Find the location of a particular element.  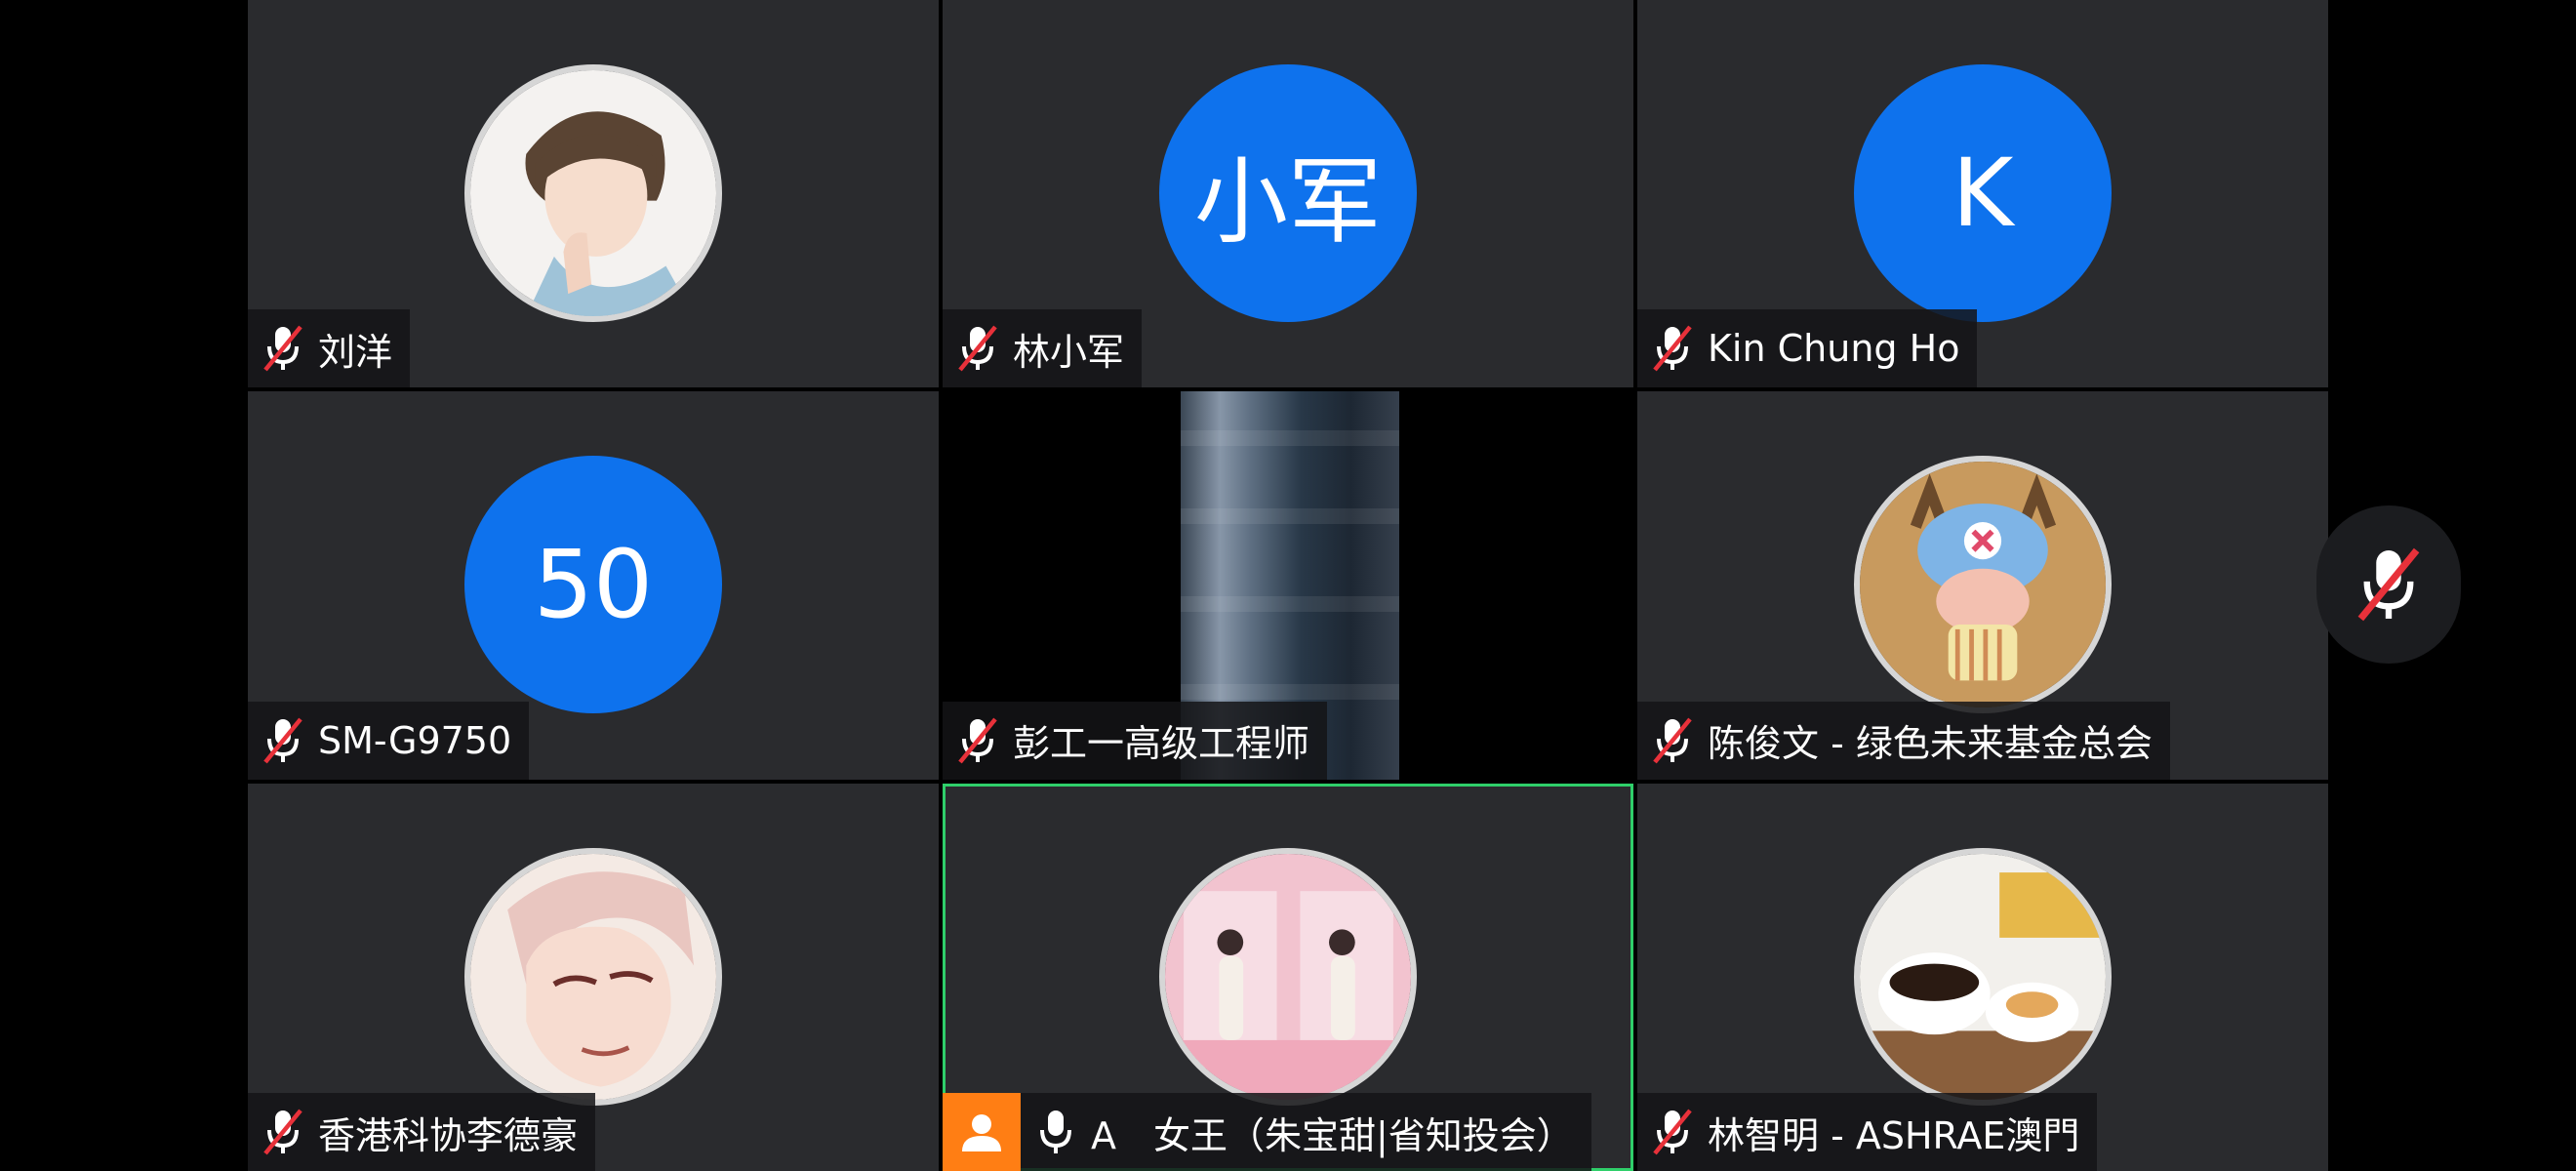

avatar-initials: 50 is located at coordinates (593, 585).